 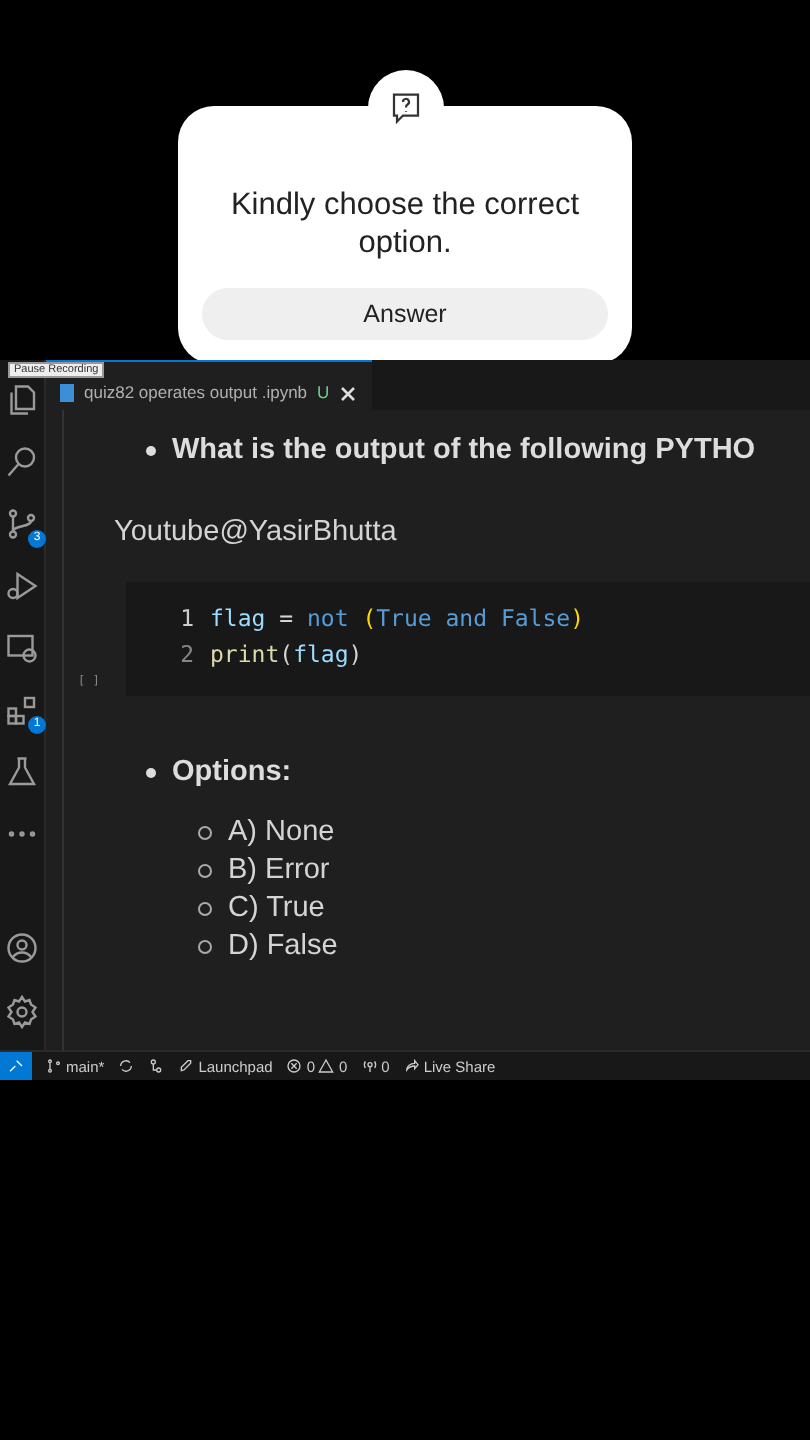 I want to click on question-bubble-icon, so click(x=405, y=108).